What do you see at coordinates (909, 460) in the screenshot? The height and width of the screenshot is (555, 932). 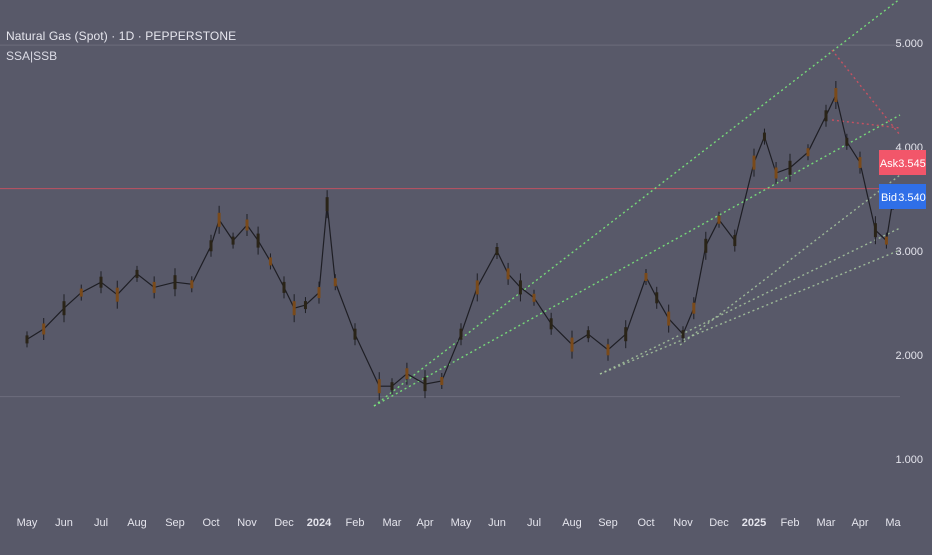 I see `y-tick-label: 1.000` at bounding box center [909, 460].